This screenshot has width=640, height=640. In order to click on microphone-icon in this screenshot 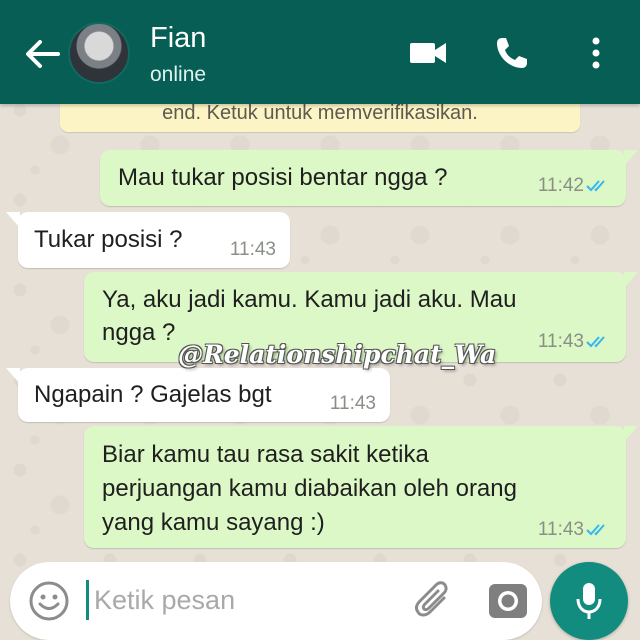, I will do `click(589, 601)`.